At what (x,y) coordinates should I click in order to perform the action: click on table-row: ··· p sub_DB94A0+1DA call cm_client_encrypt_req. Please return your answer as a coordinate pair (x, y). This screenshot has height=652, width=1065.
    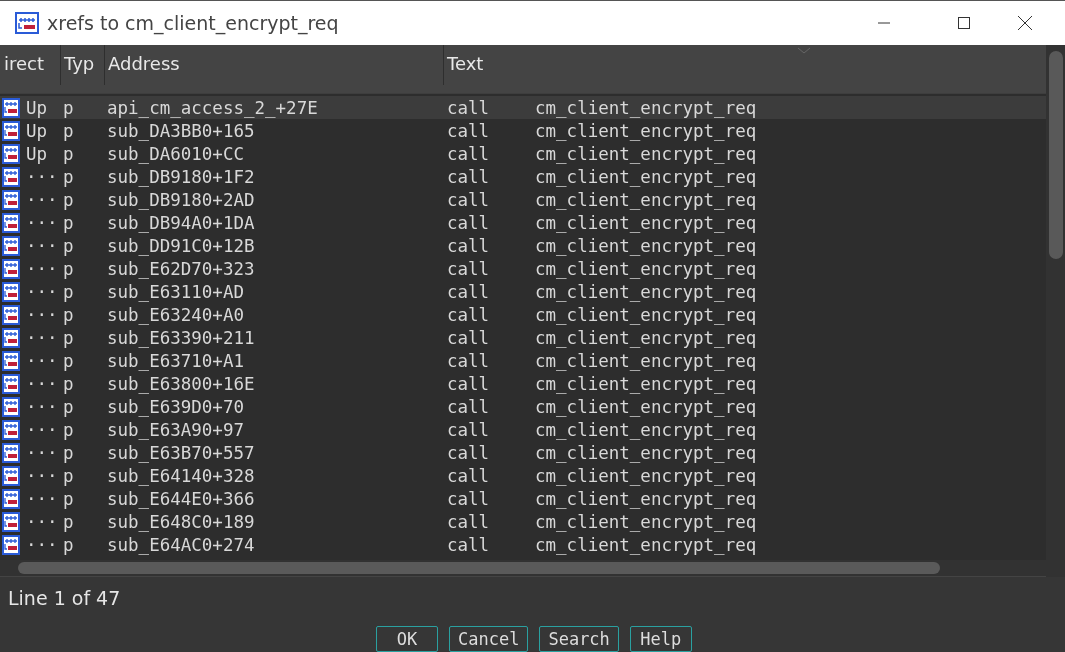
    Looking at the image, I should click on (523, 223).